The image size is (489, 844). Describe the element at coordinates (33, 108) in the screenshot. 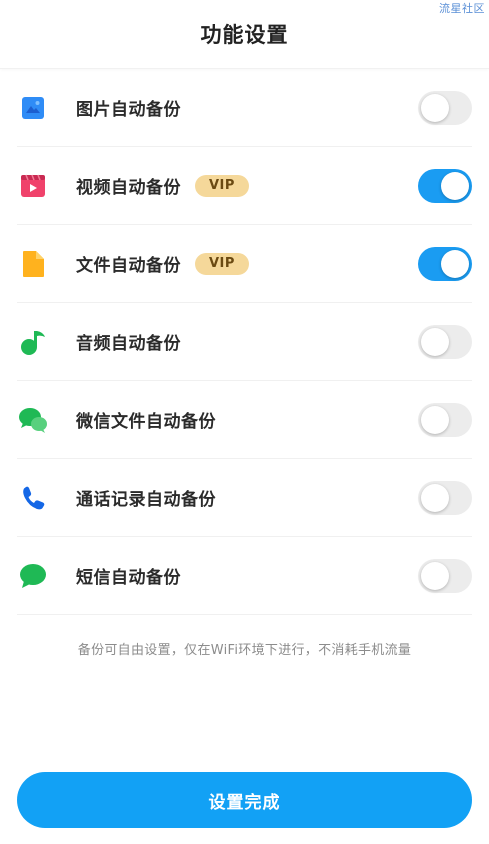

I see `image-icon` at that location.